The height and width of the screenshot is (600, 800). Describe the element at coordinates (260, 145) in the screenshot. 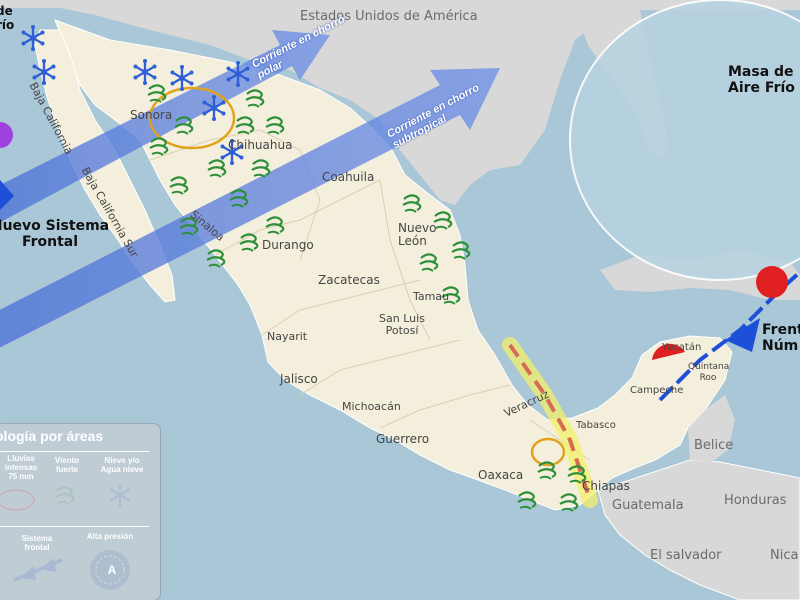

I see `label-chihuahua: Chihuahua` at that location.